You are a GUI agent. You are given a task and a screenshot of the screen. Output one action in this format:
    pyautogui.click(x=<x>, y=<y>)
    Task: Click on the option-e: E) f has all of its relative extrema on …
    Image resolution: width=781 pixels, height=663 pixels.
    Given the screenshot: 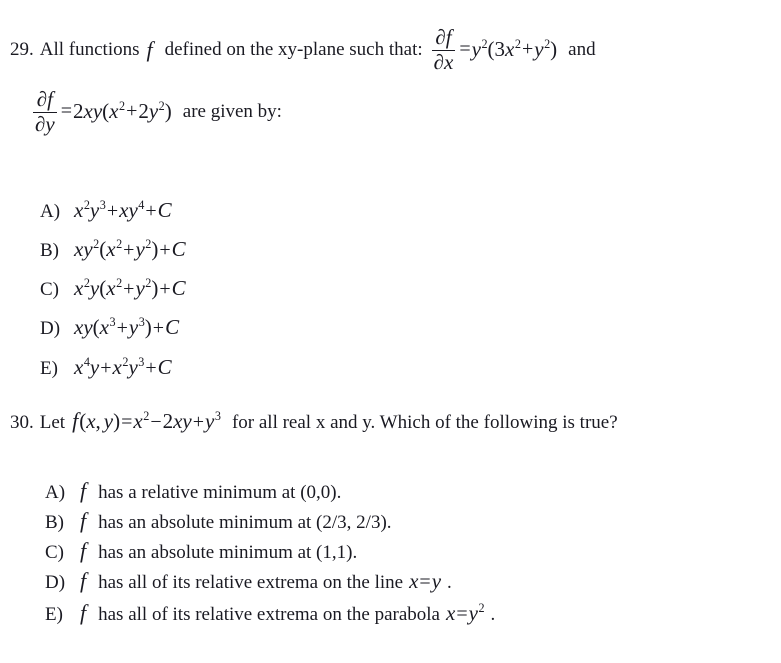 What is the action you would take?
    pyautogui.click(x=270, y=613)
    